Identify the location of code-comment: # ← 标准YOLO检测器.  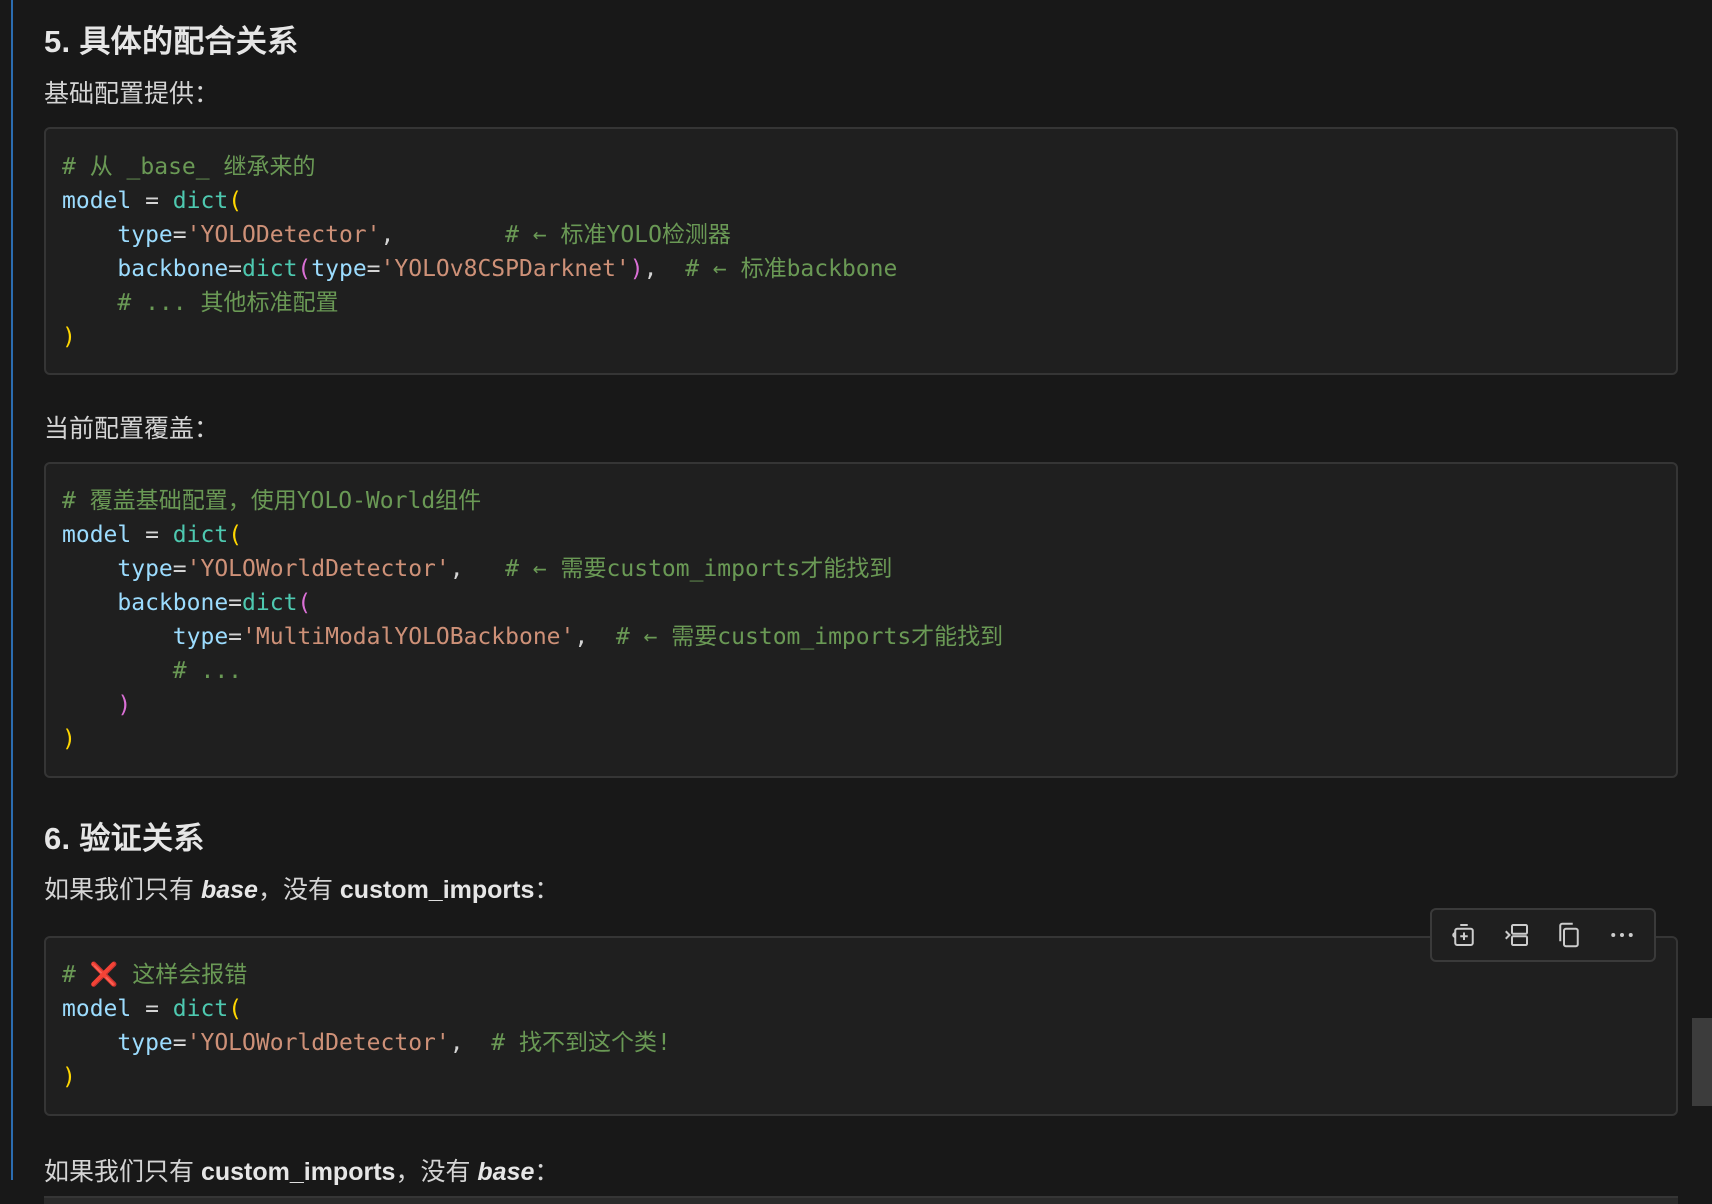
(618, 235).